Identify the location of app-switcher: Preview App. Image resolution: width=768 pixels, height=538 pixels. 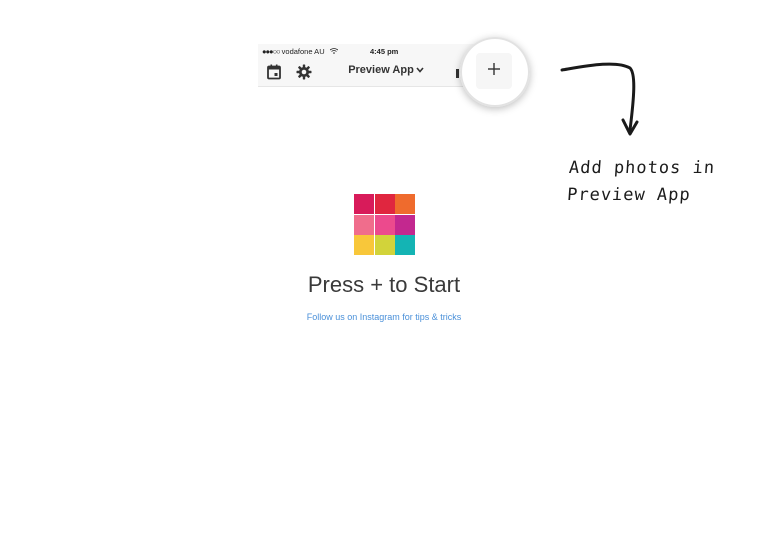
(386, 70).